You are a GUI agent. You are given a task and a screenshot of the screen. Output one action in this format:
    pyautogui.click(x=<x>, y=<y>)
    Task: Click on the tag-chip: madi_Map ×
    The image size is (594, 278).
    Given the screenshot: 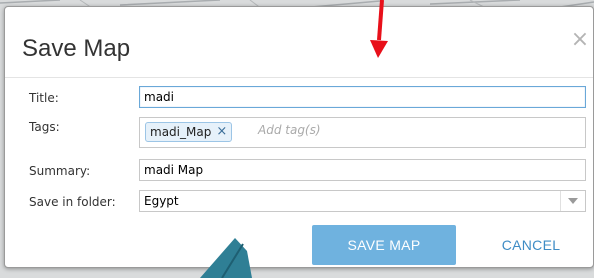 What is the action you would take?
    pyautogui.click(x=189, y=132)
    